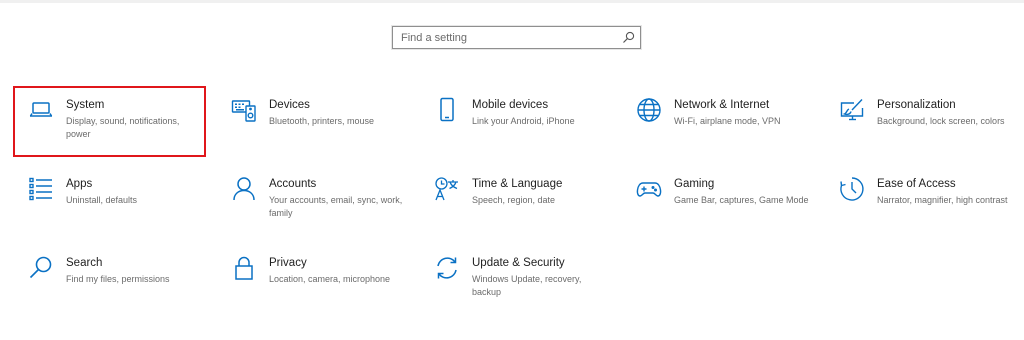 The height and width of the screenshot is (340, 1024). I want to click on sync-arrows-icon, so click(447, 268).